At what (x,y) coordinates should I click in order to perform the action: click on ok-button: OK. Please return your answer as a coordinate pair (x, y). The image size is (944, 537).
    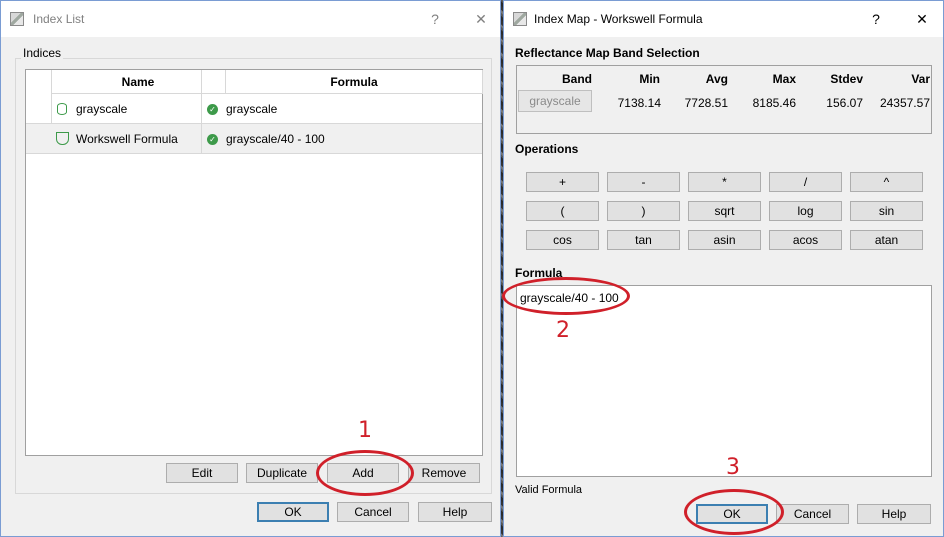
    Looking at the image, I should click on (293, 512).